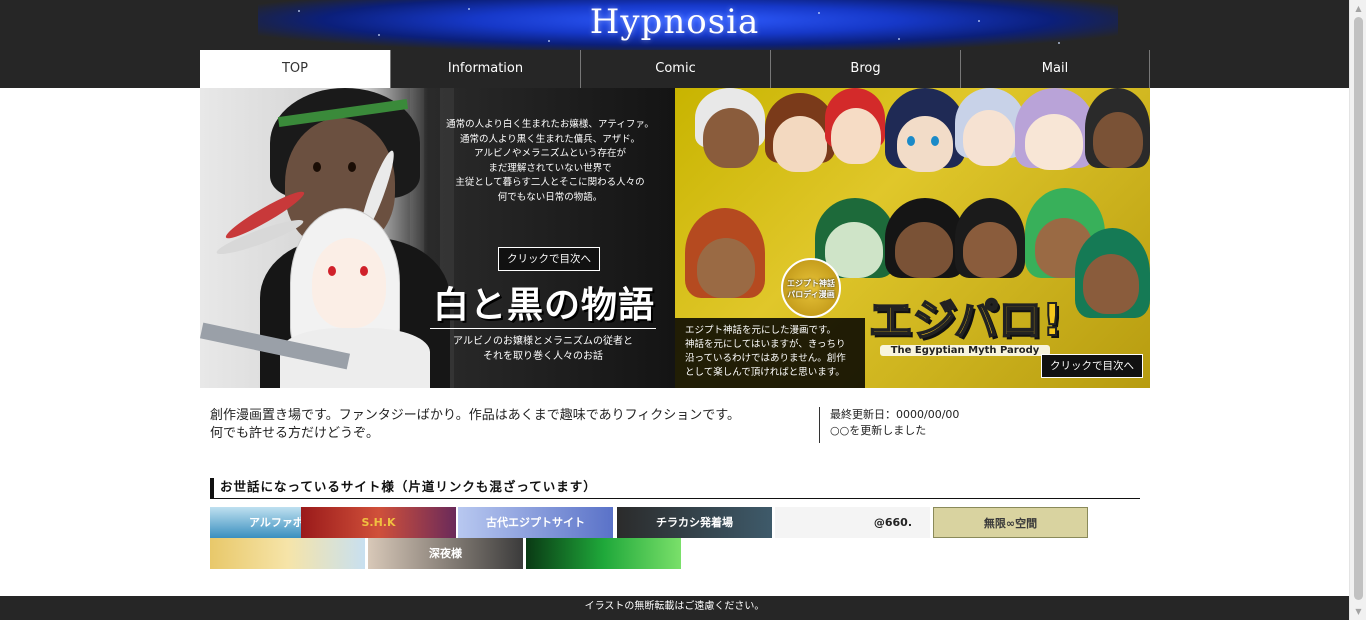  Describe the element at coordinates (811, 288) in the screenshot. I see `egyptian-parody-badge: エジプト神話 パロディ漫画` at that location.